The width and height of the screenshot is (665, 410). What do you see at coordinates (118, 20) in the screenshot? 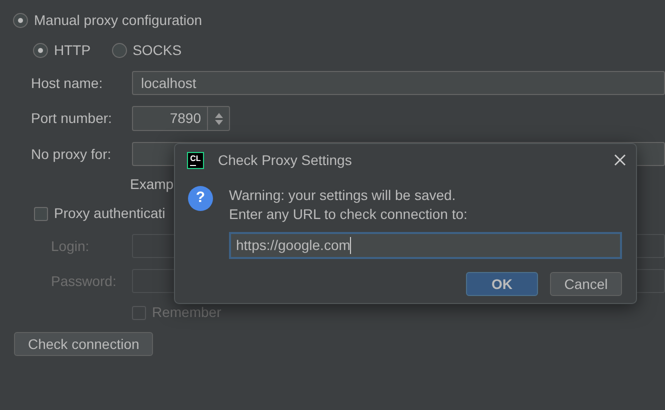
I see `radio-label: Manual proxy configuration` at bounding box center [118, 20].